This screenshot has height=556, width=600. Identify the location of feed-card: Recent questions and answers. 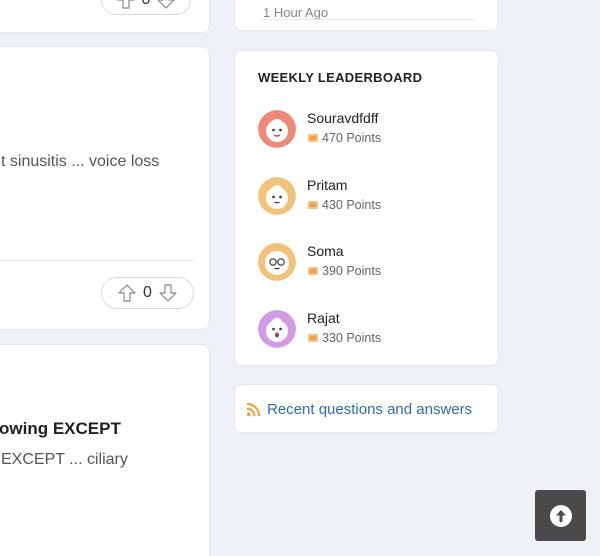
(366, 408).